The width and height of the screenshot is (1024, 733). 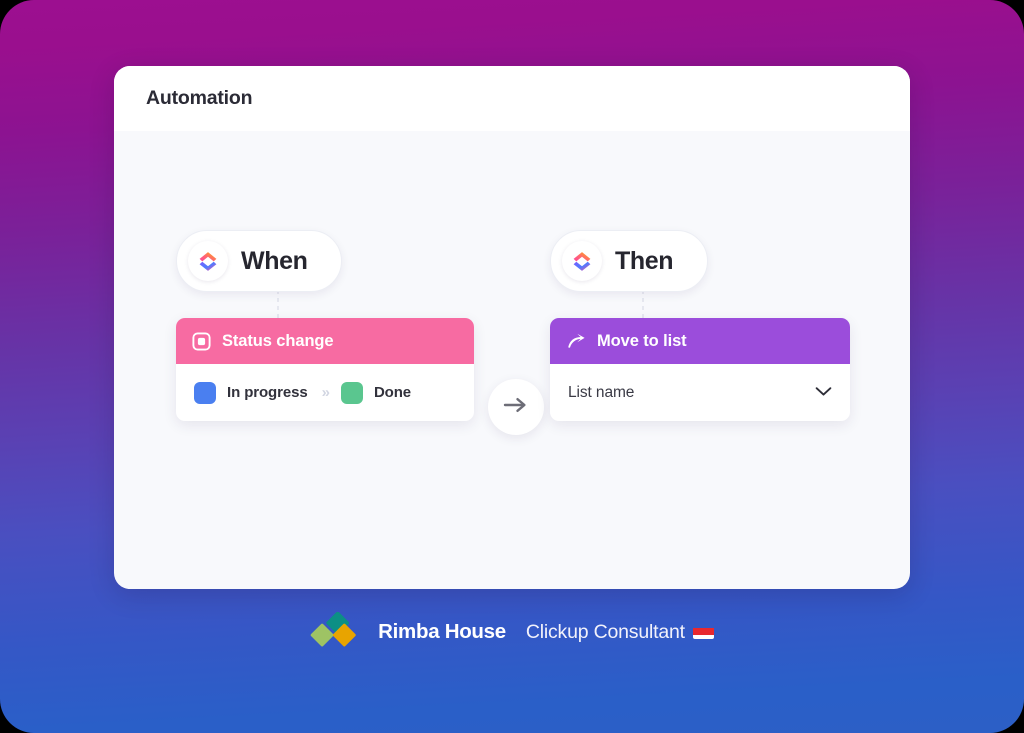 I want to click on then-connector-line, so click(x=643, y=305).